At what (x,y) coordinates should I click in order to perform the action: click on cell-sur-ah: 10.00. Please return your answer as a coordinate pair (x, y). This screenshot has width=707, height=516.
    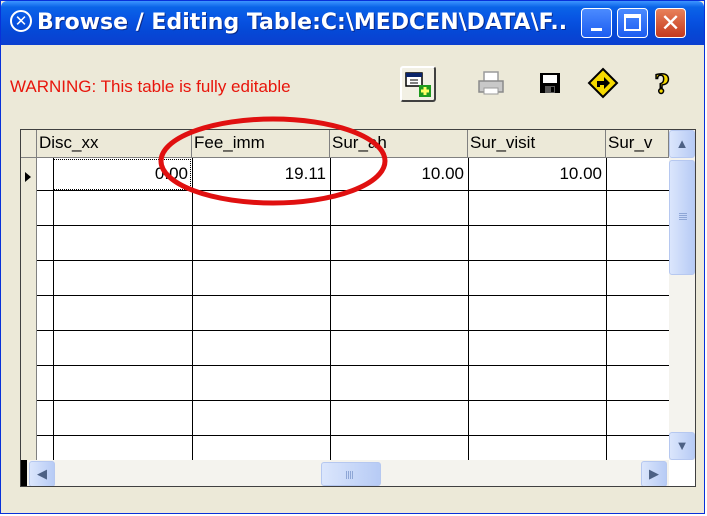
    Looking at the image, I should click on (399, 174).